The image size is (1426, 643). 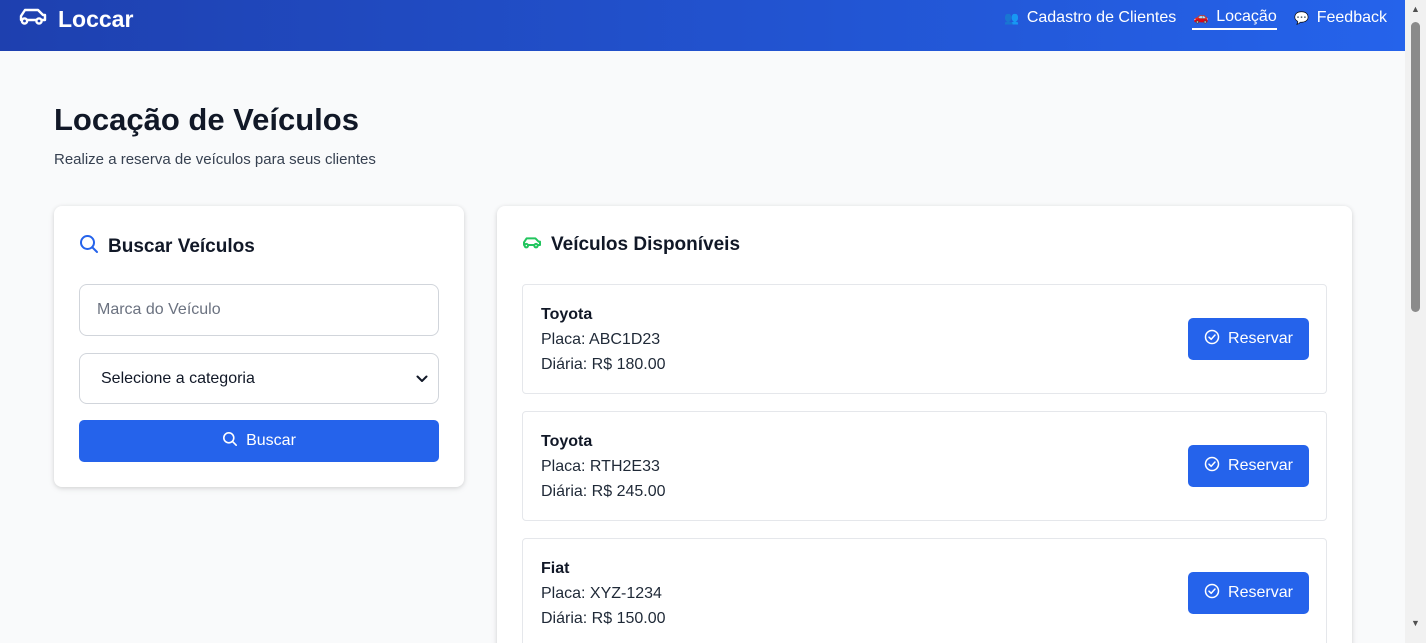 I want to click on scroll-down-arrow-icon: ▼, so click(x=1415, y=622).